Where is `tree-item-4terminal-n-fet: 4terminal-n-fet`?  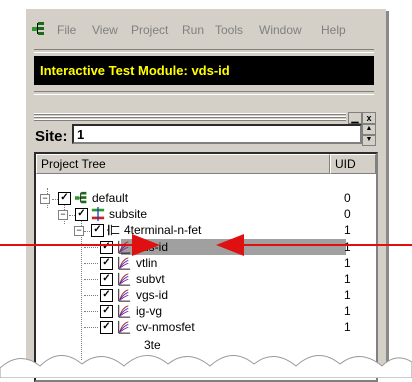
tree-item-4terminal-n-fet: 4terminal-n-fet is located at coordinates (162, 230).